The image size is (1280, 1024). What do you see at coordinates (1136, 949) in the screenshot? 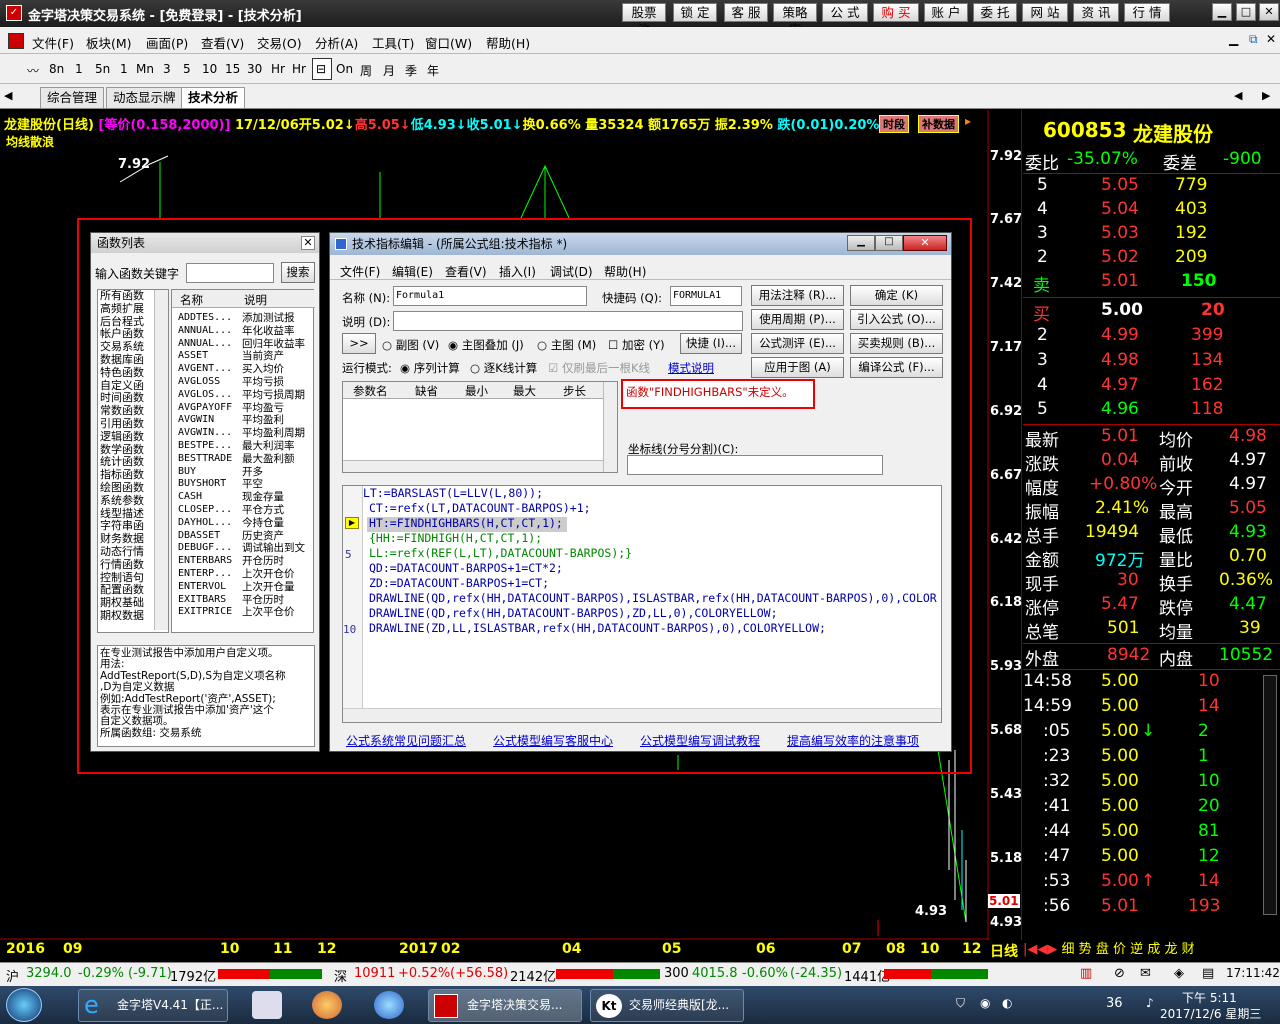
I see `bottom-tab: 逆` at bounding box center [1136, 949].